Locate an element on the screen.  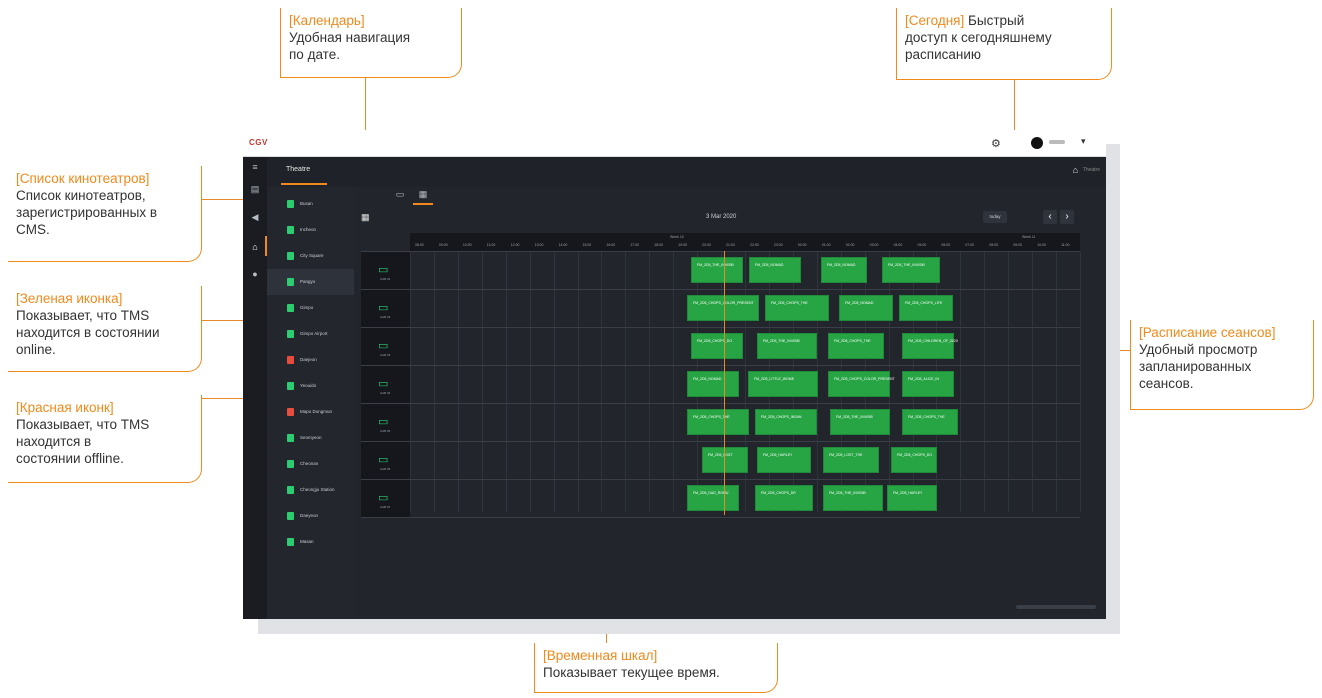
today-button: today is located at coordinates (995, 217).